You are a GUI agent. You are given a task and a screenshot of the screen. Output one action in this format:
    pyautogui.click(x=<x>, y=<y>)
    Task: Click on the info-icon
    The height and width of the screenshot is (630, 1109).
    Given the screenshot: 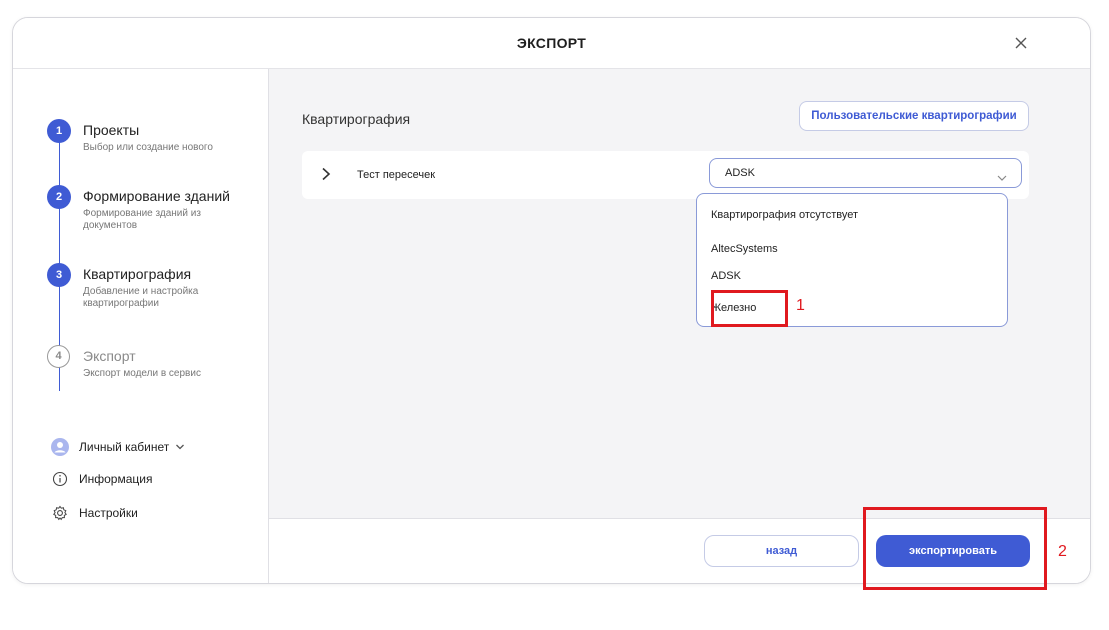 What is the action you would take?
    pyautogui.click(x=60, y=479)
    